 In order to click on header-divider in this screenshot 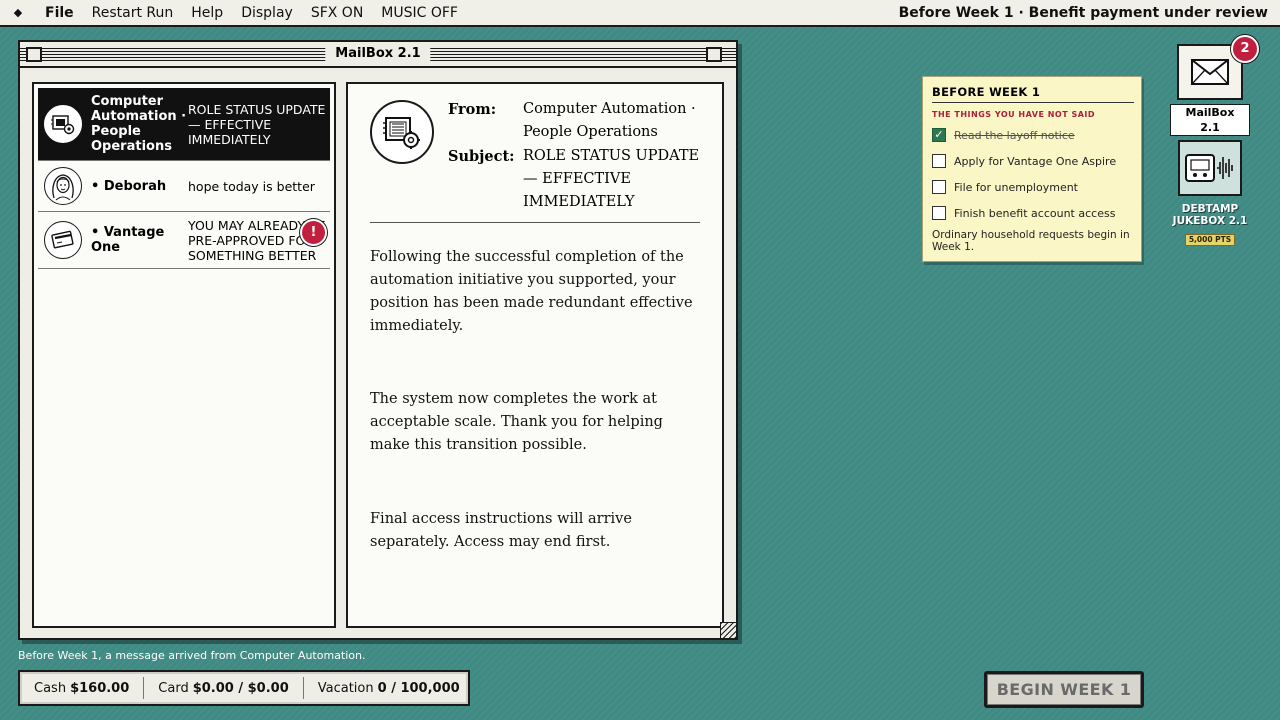, I will do `click(535, 222)`.